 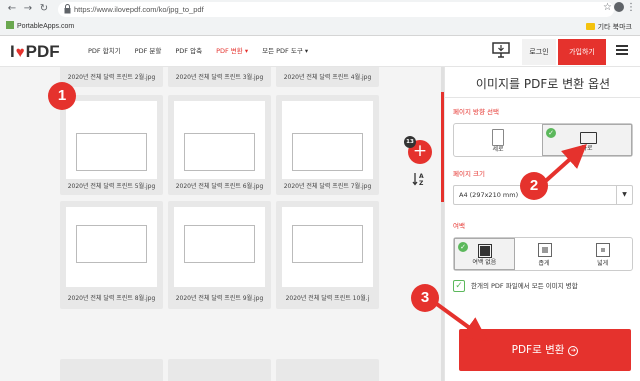 I want to click on sort-az-icon: A Z, so click(x=420, y=179).